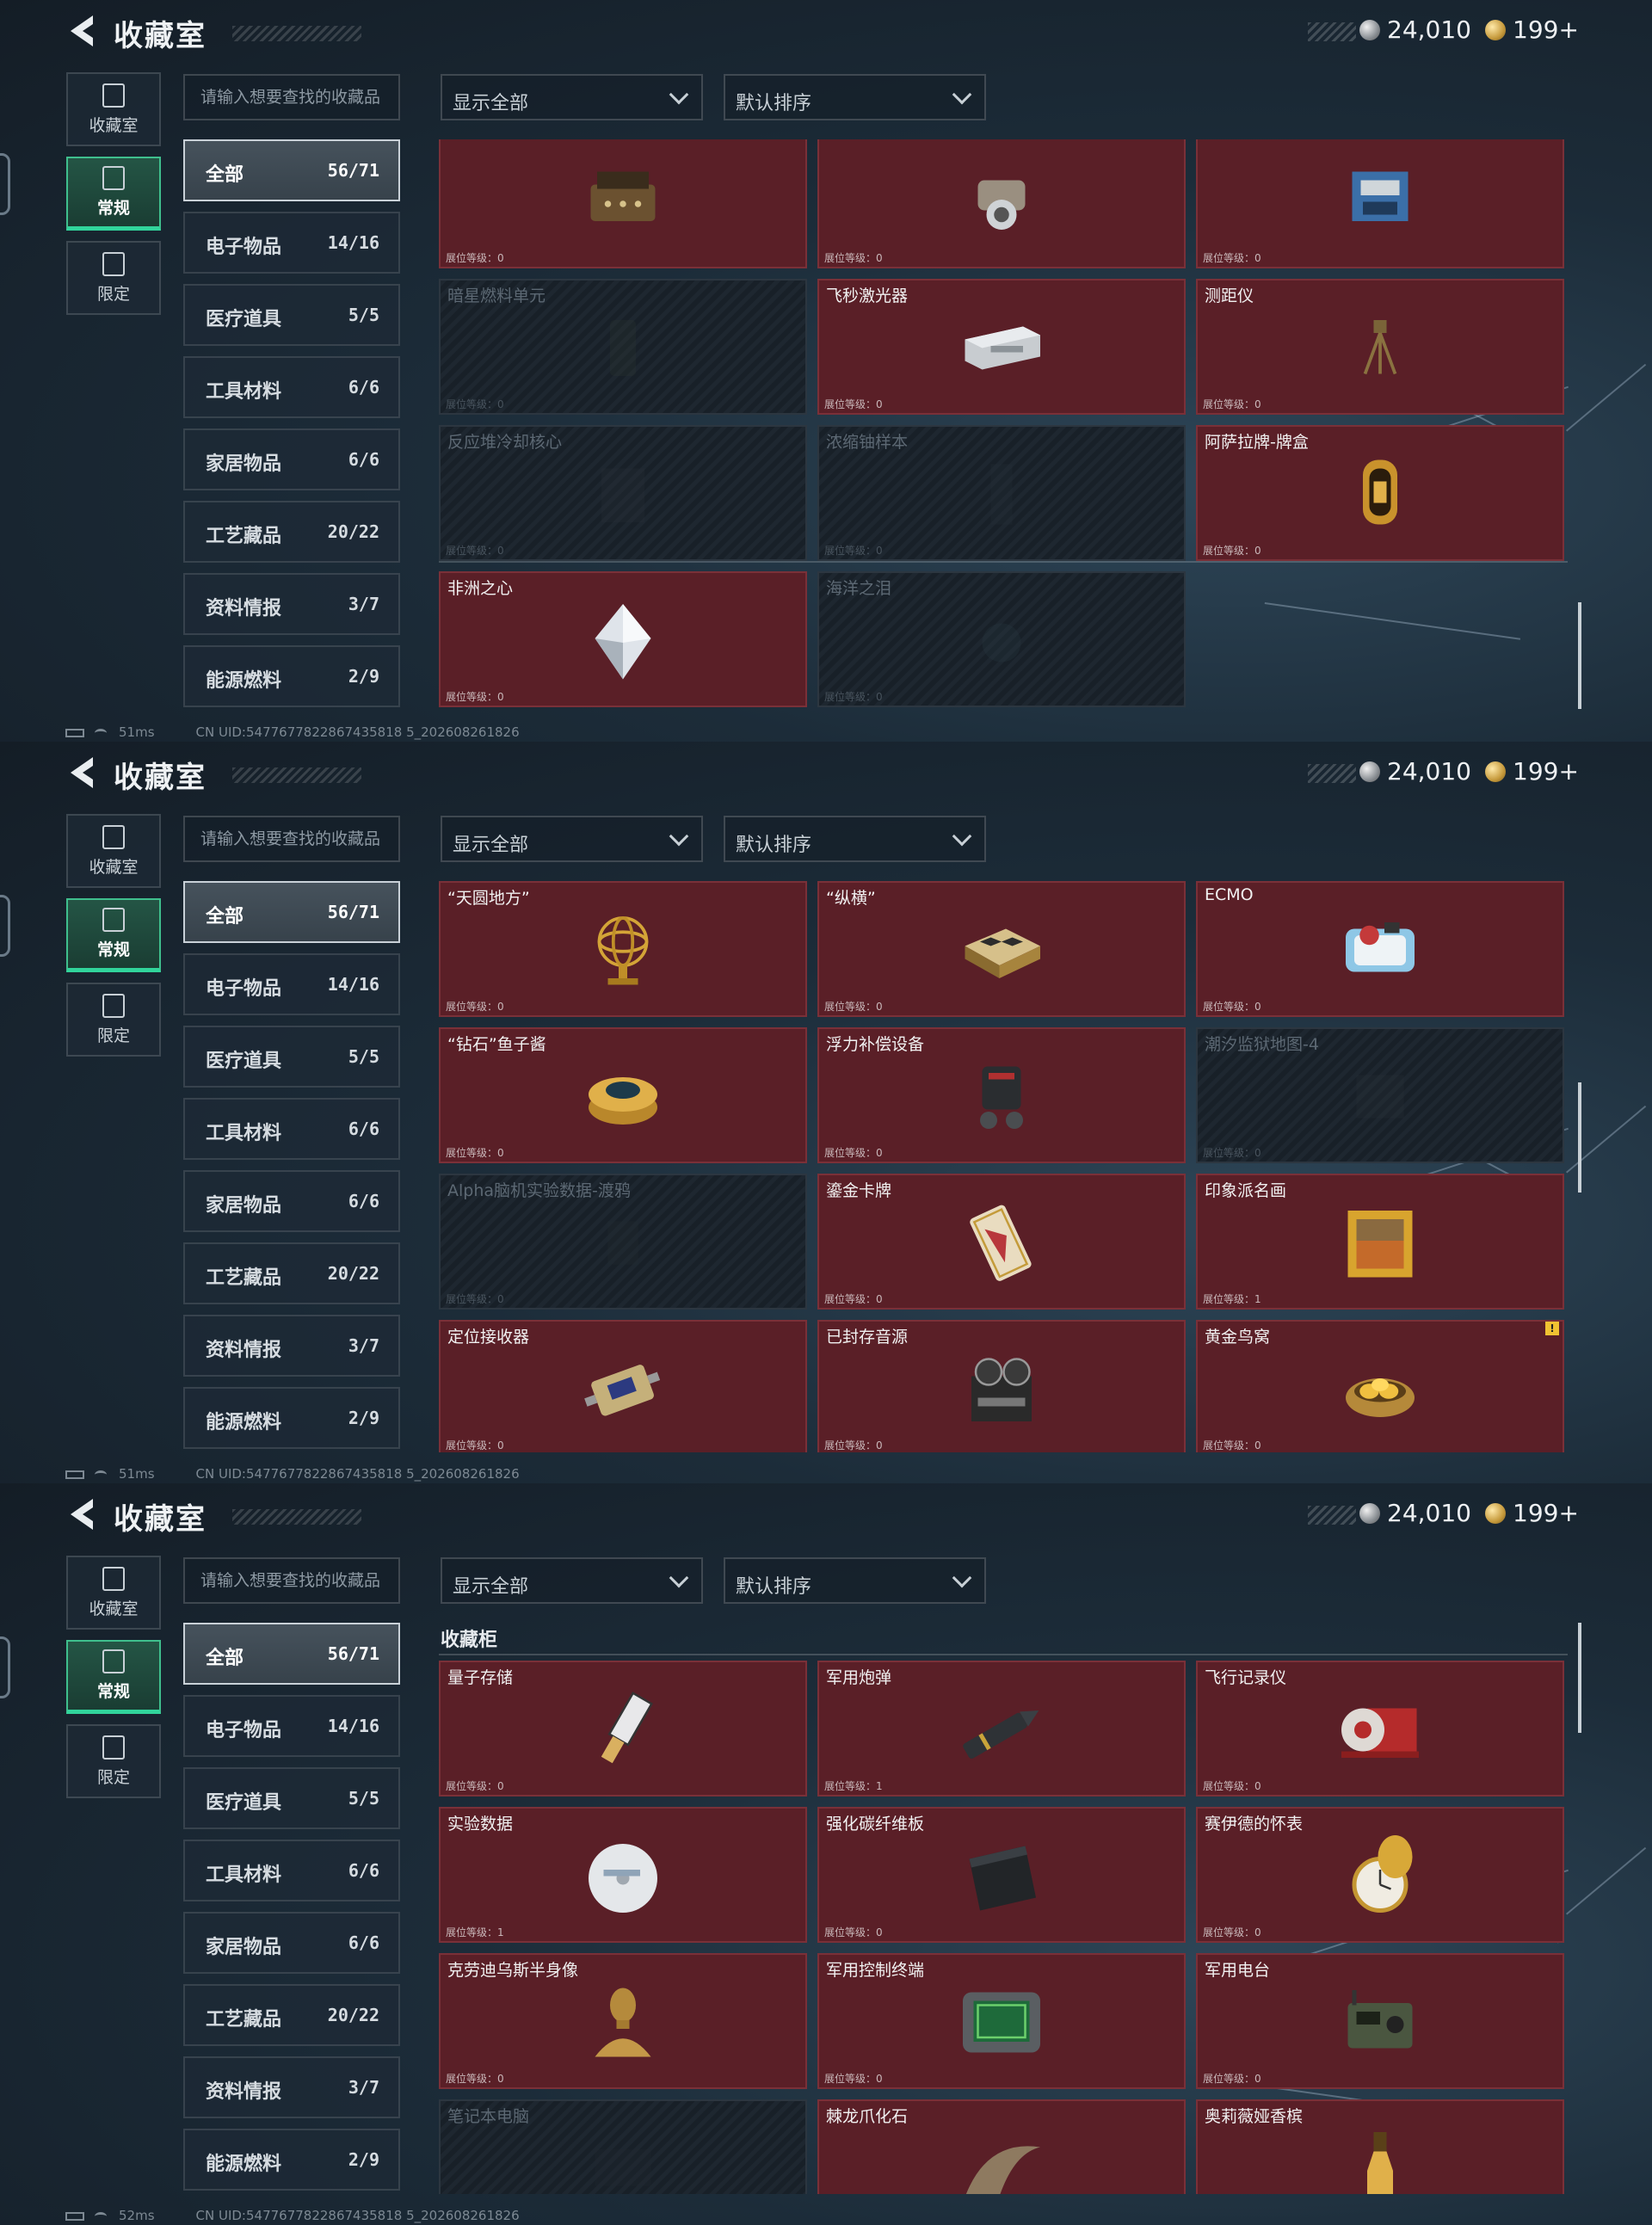 Image resolution: width=1652 pixels, height=2225 pixels. What do you see at coordinates (1380, 1095) in the screenshot?
I see `collection-item-card: 潮汐监狱地图-4 展位等级：0` at bounding box center [1380, 1095].